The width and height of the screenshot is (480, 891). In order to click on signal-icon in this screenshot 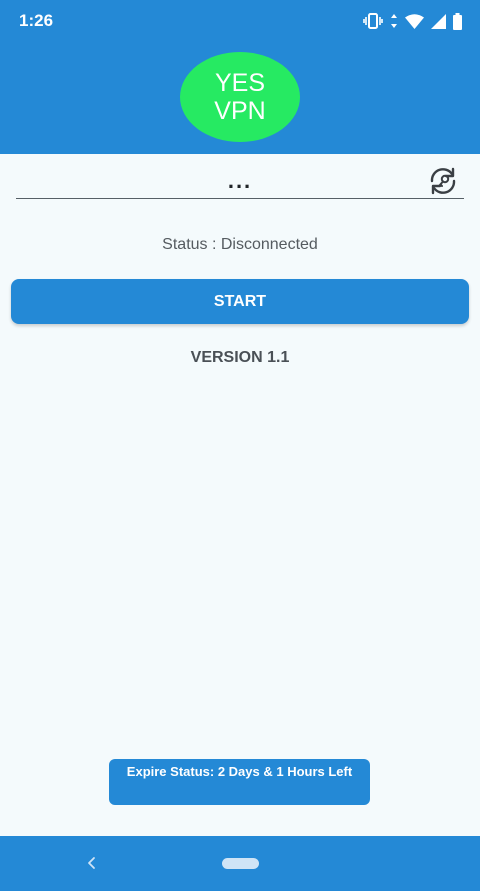, I will do `click(438, 21)`.